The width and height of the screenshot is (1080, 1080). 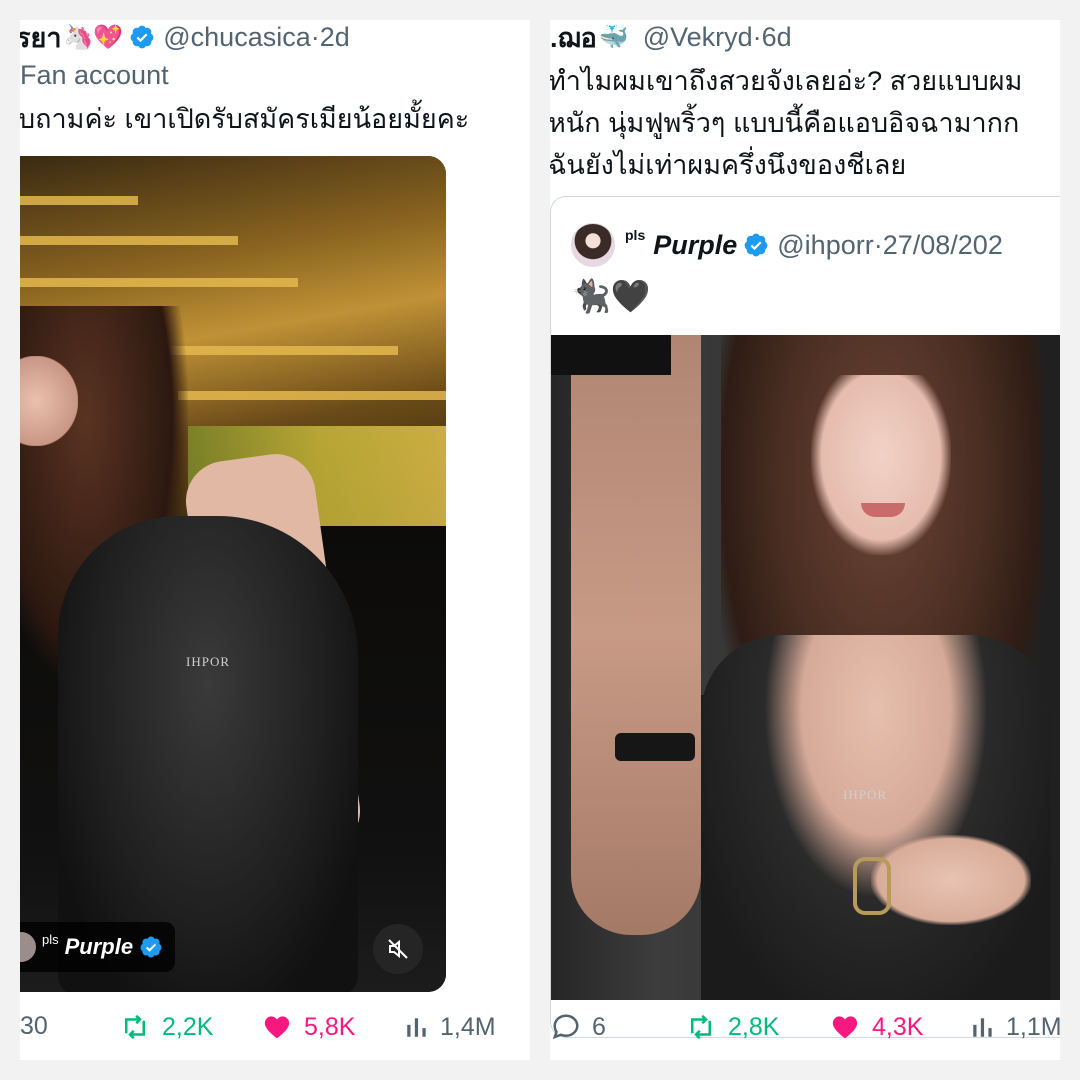 What do you see at coordinates (94, 75) in the screenshot?
I see `account-label: Fan account` at bounding box center [94, 75].